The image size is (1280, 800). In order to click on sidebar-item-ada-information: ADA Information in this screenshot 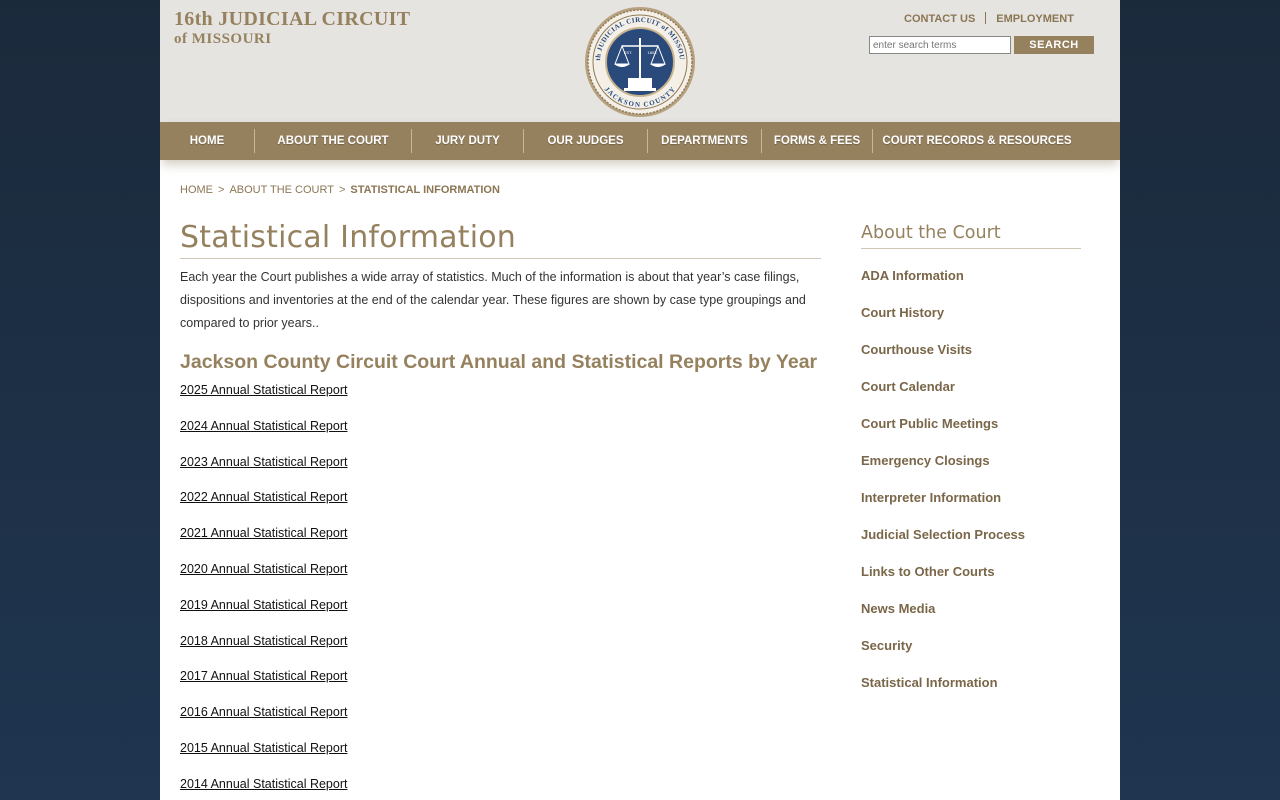, I will do `click(912, 275)`.